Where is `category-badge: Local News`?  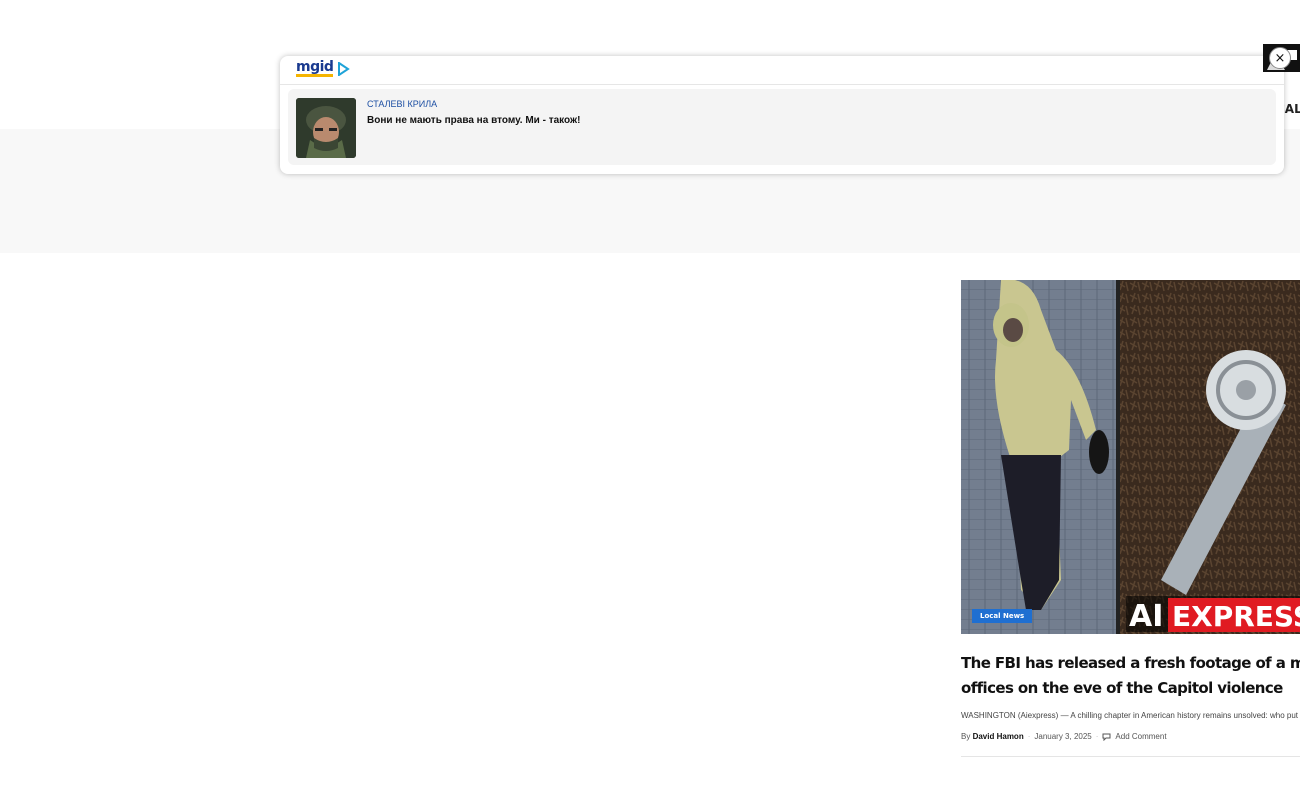 category-badge: Local News is located at coordinates (1002, 616).